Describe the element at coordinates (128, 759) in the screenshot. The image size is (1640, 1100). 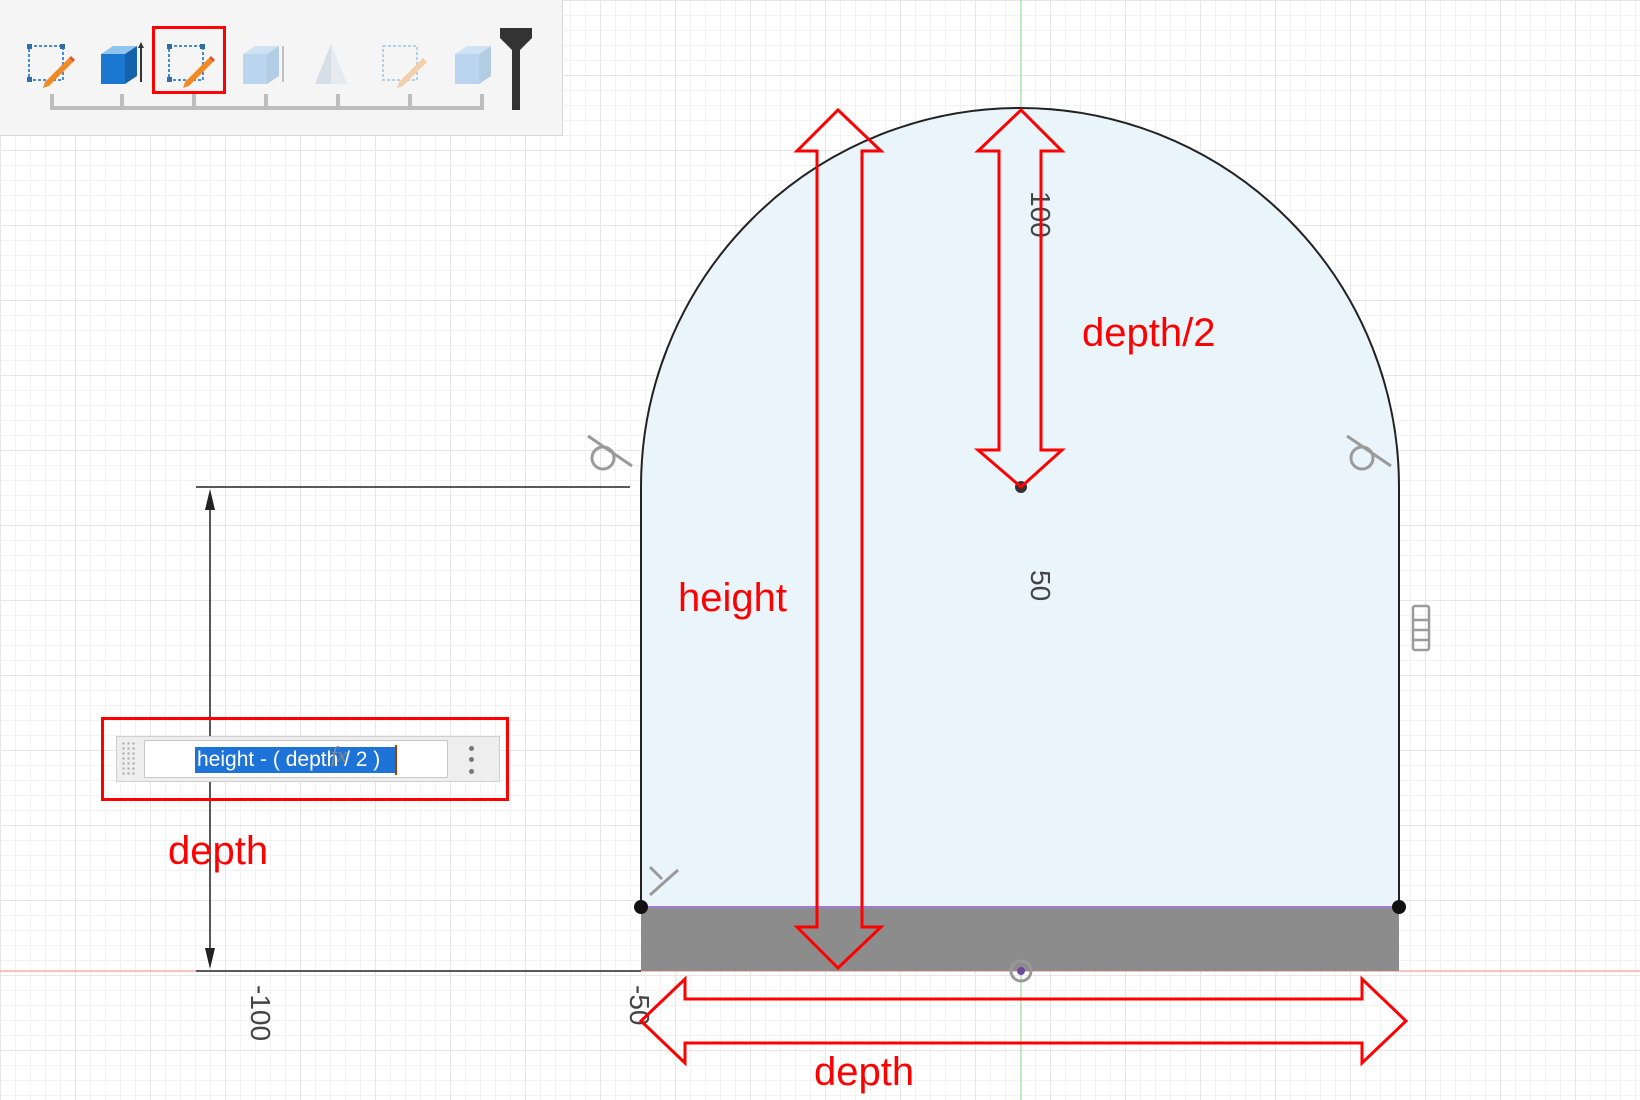
I see `drag-grip-icon` at that location.